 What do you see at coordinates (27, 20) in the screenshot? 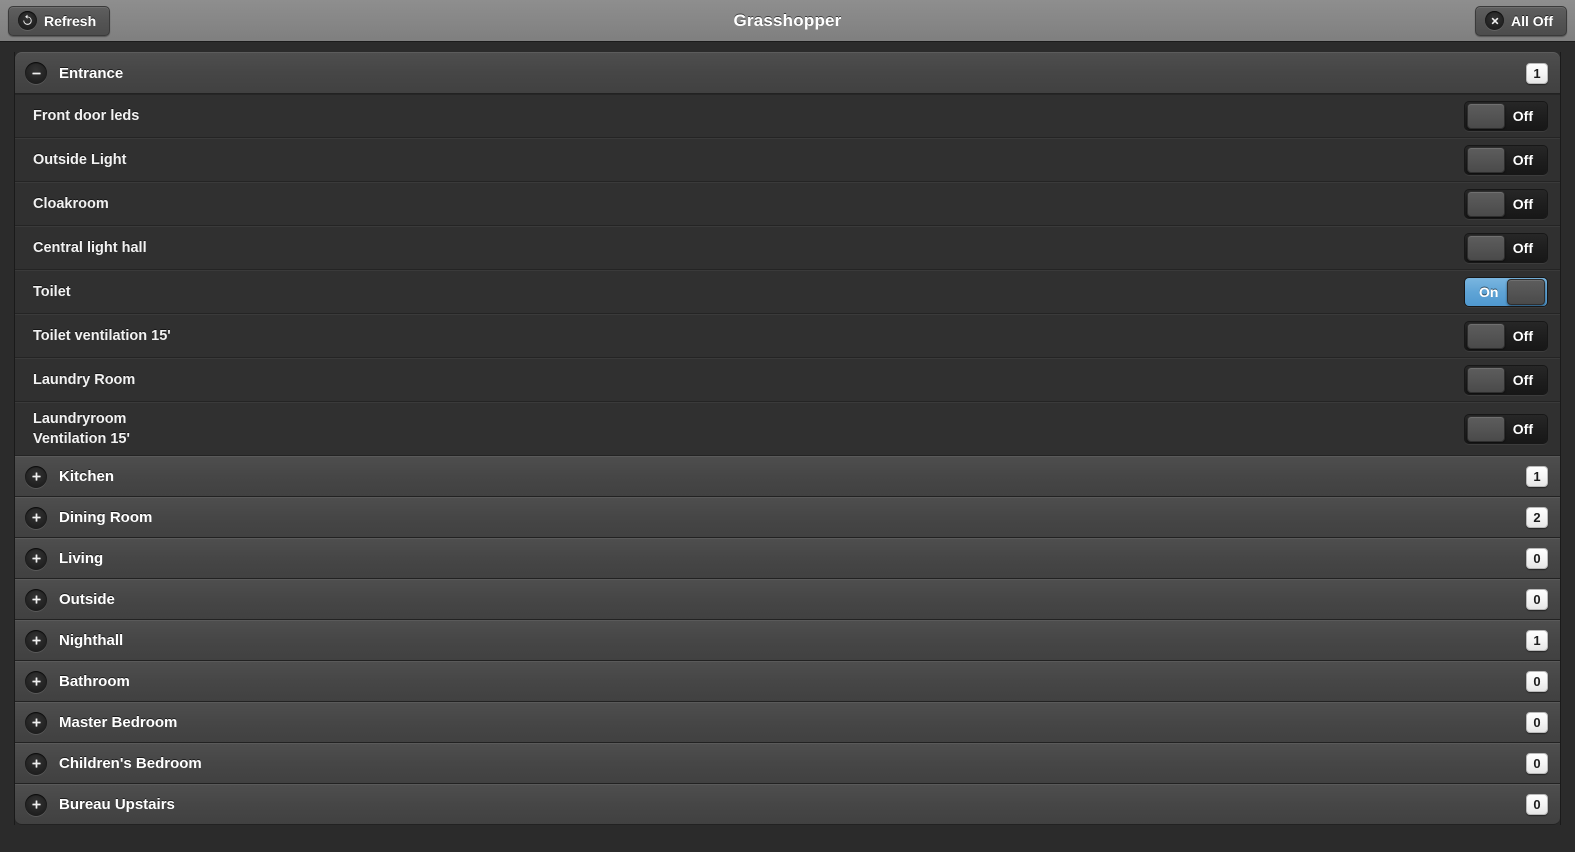
I see `refresh-icon` at bounding box center [27, 20].